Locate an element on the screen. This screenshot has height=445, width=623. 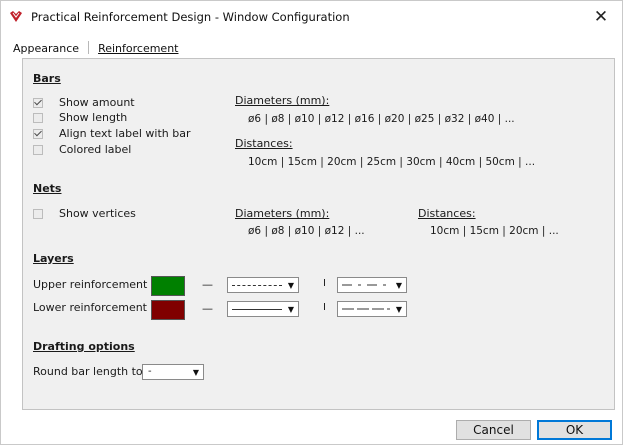
lower-separator: I is located at coordinates (324, 307).